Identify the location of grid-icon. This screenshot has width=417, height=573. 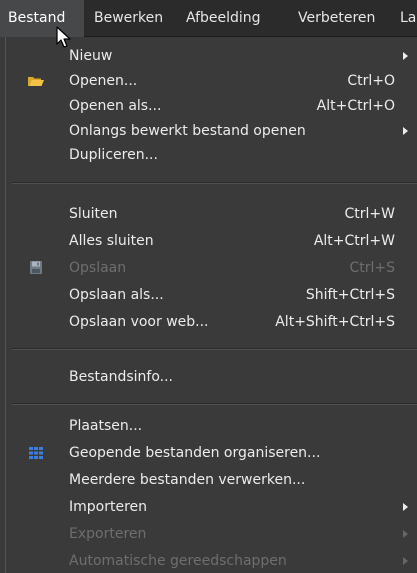
(36, 453).